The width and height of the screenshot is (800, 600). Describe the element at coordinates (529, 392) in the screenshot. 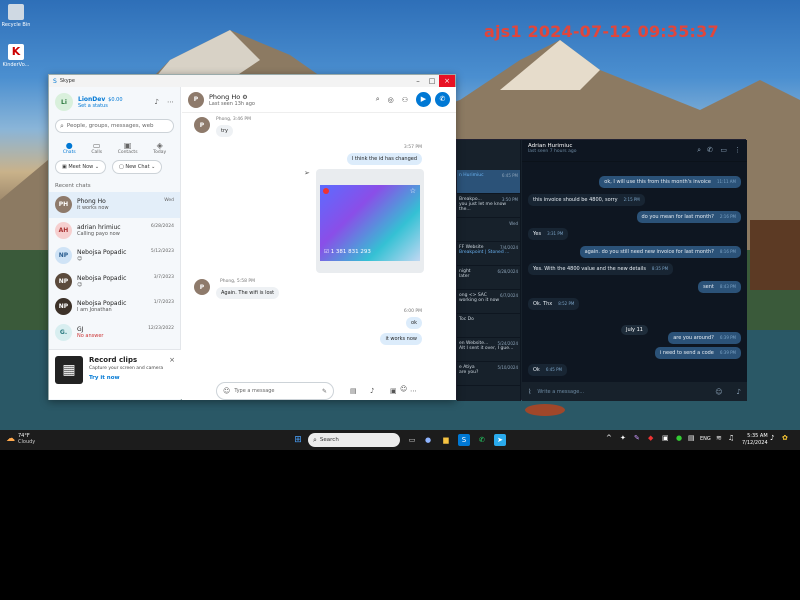

I see `attach-icon: ⌇` at that location.